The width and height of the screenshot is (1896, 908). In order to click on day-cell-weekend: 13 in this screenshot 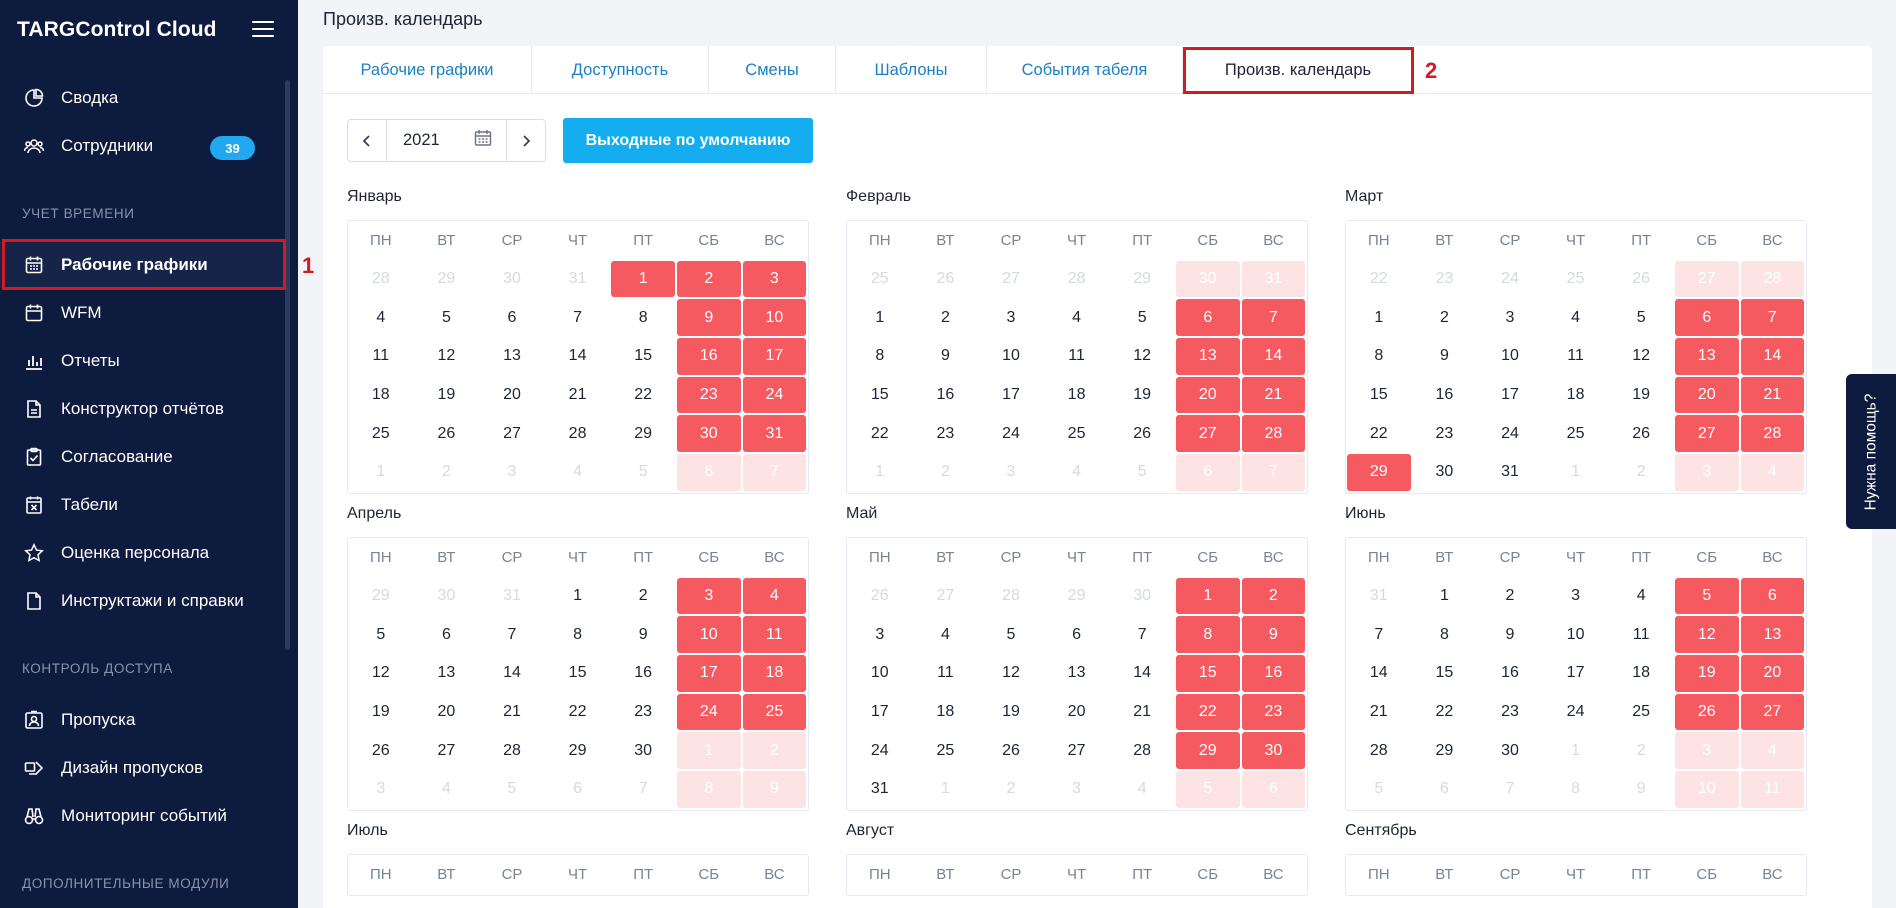, I will do `click(1773, 634)`.